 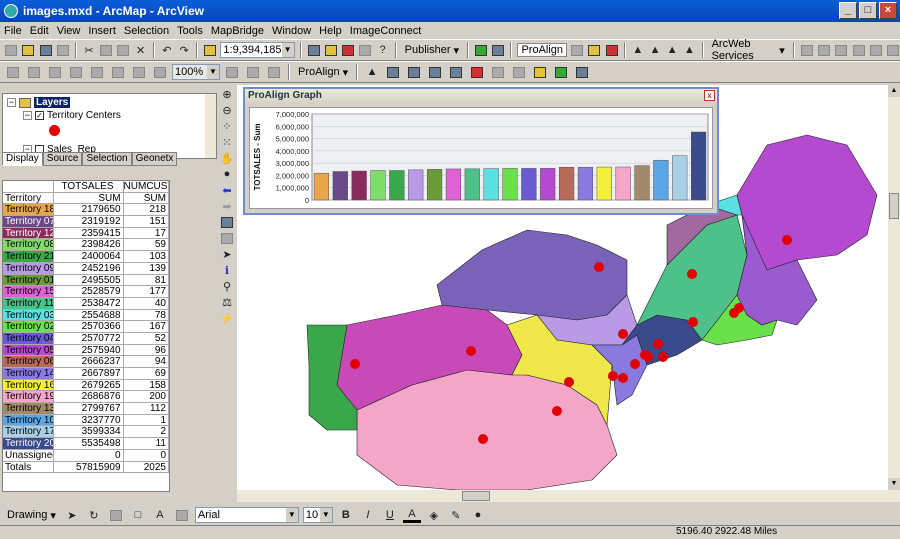 What do you see at coordinates (227, 270) in the screenshot?
I see `identify-icon: ℹ` at bounding box center [227, 270].